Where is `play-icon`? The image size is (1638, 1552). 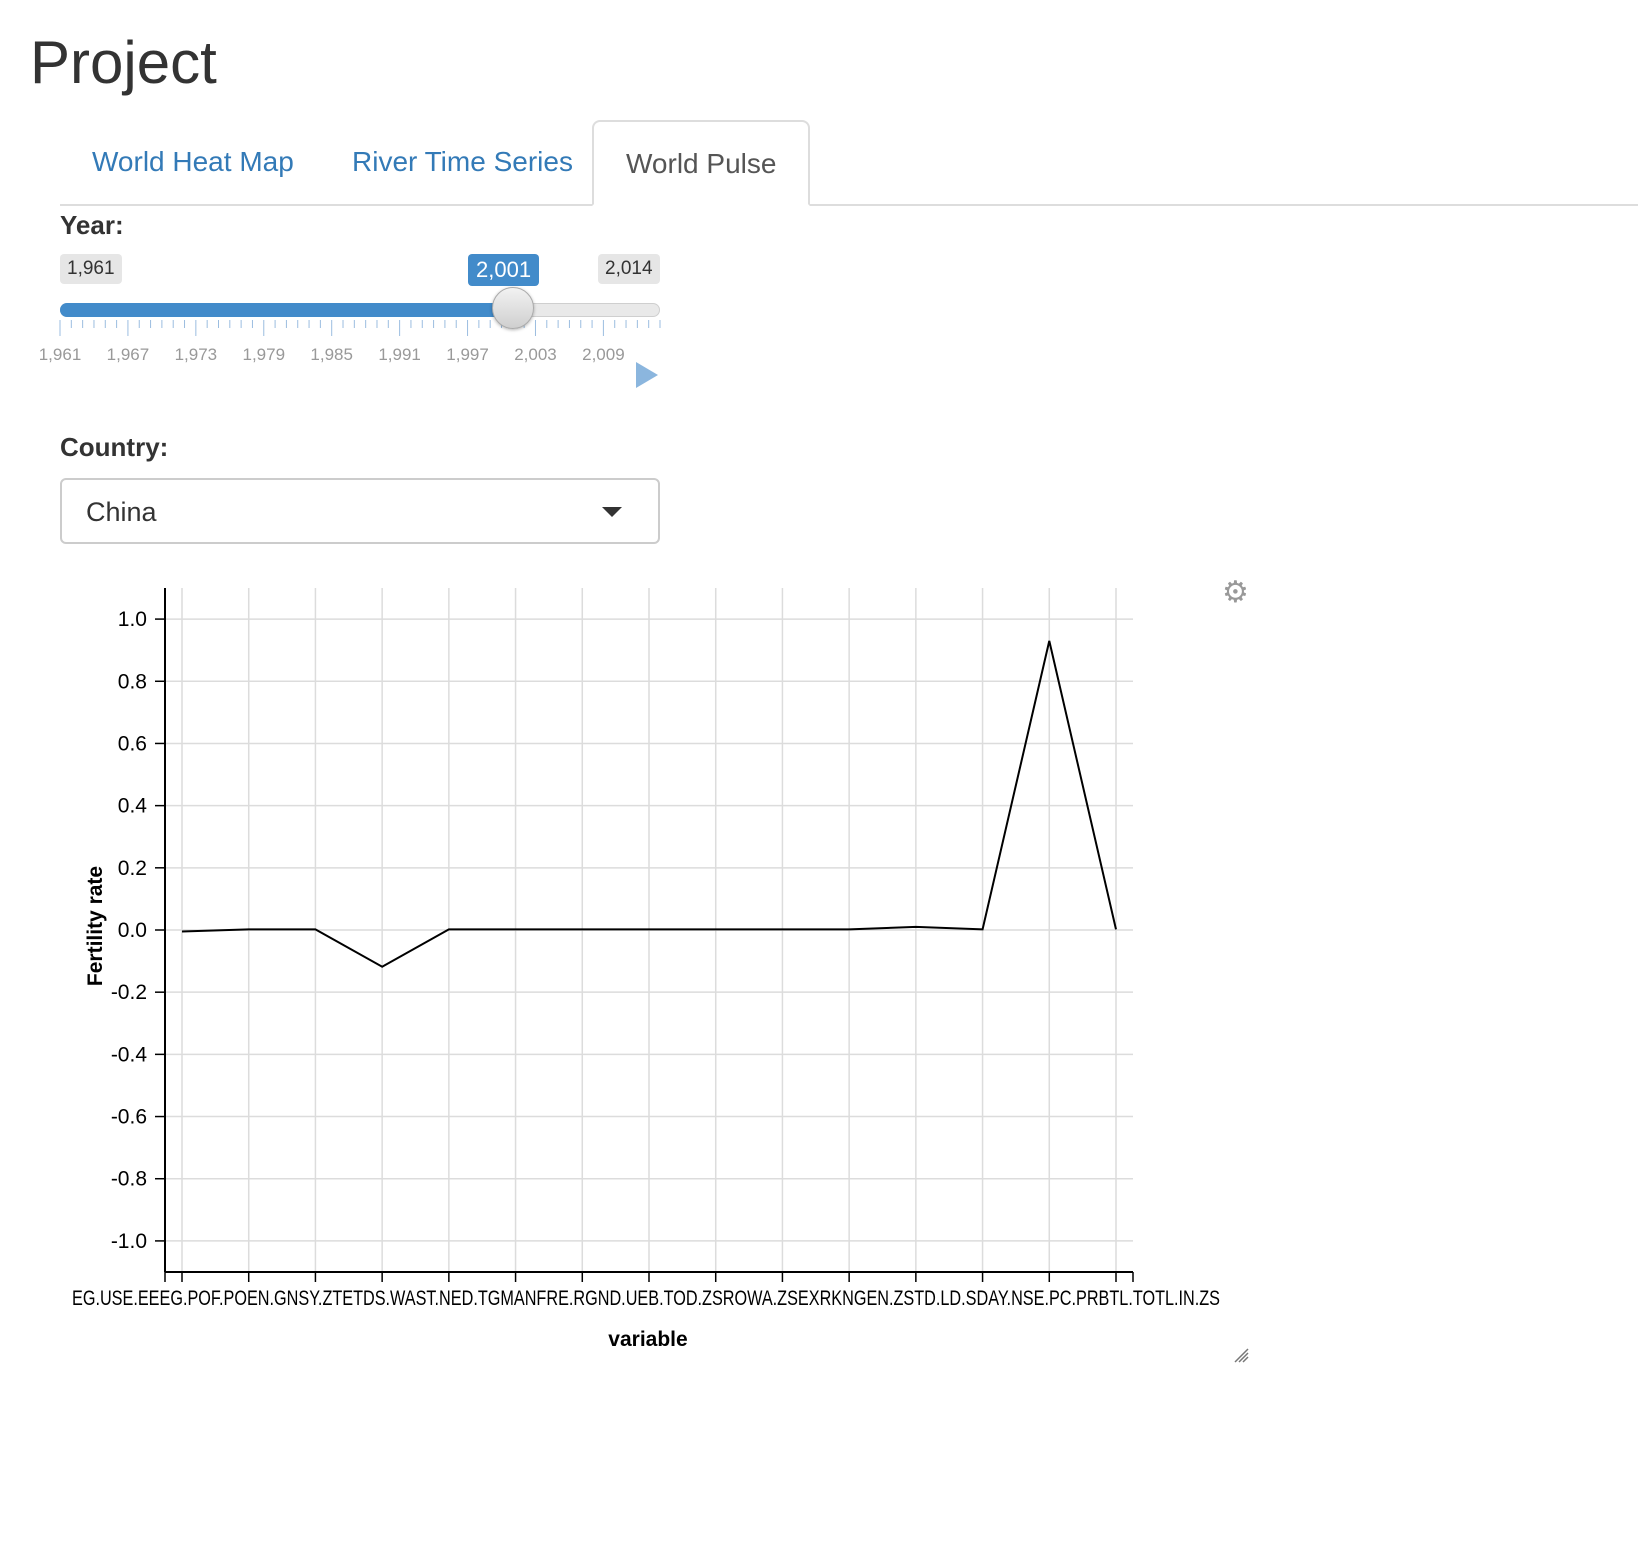 play-icon is located at coordinates (647, 375).